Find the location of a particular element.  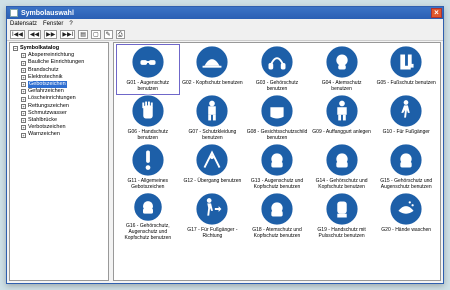

sidebar-item-label: Absperreinrichtung is located at coordinates (51, 55).